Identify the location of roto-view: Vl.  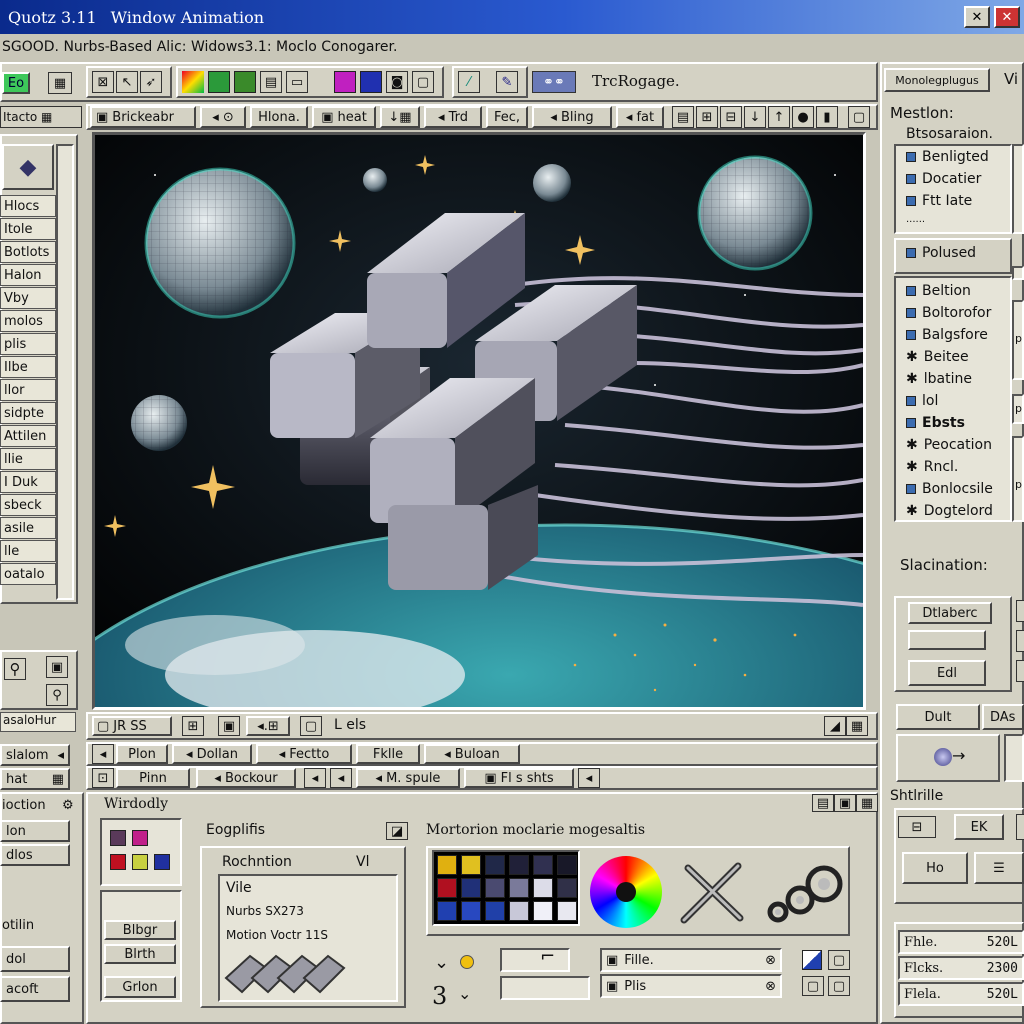
(362, 862).